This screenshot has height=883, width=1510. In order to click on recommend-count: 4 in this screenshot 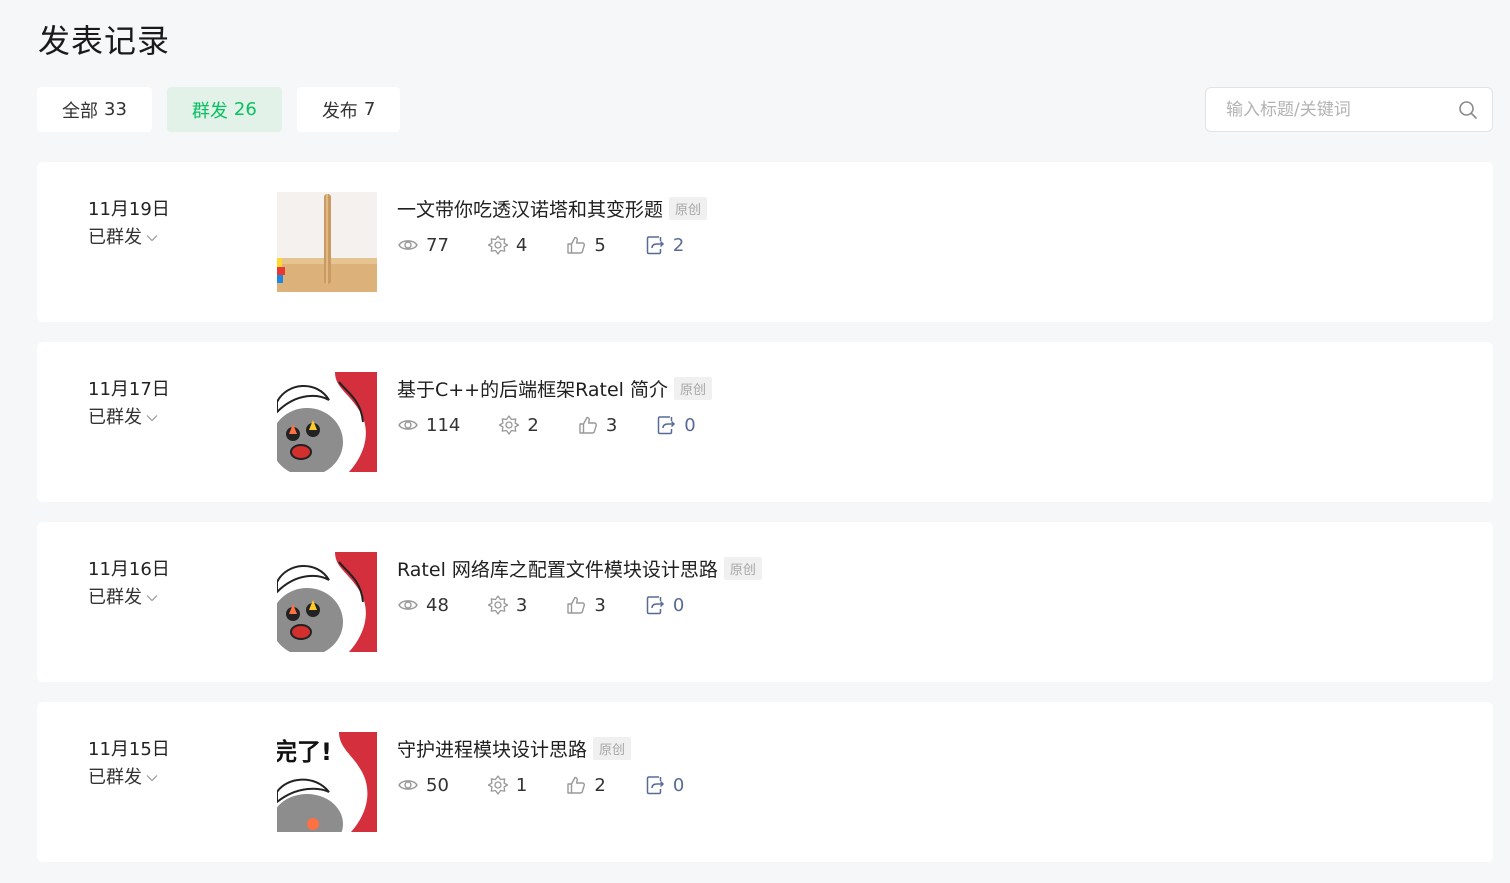, I will do `click(521, 245)`.